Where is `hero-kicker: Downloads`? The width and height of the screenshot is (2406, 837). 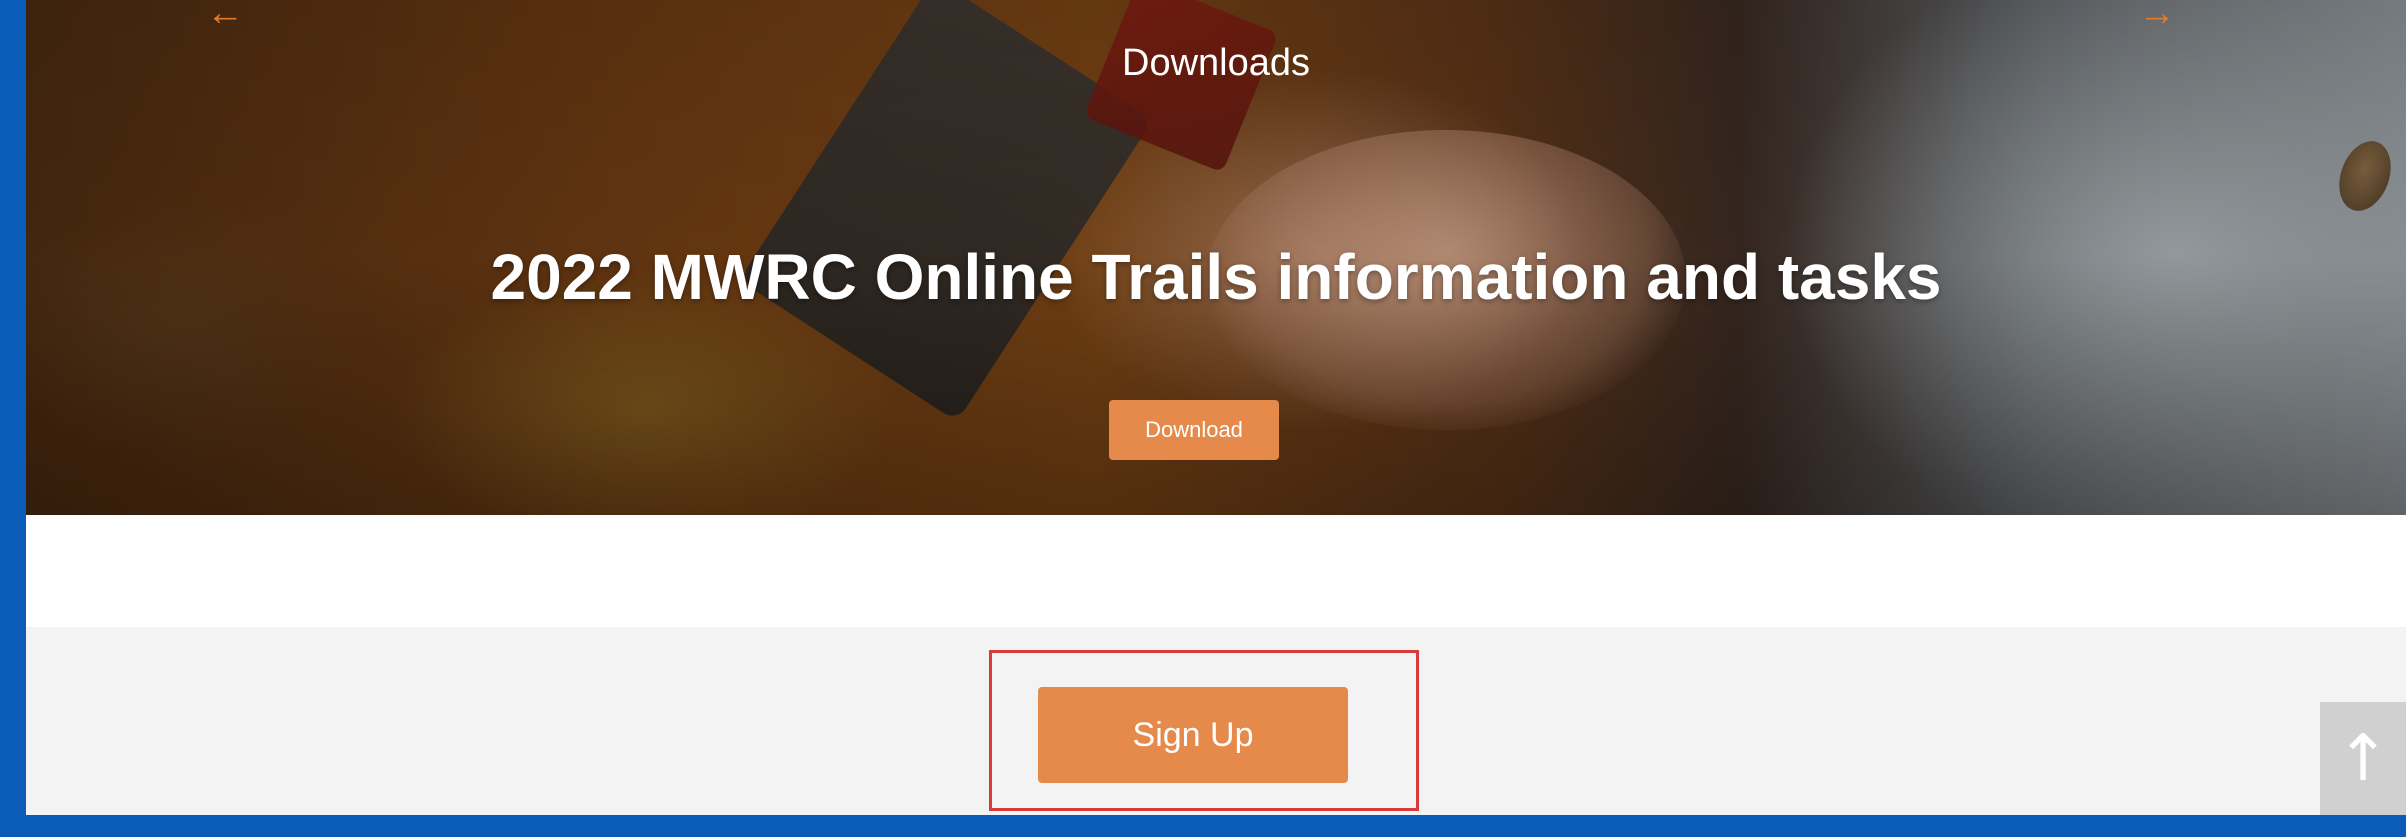 hero-kicker: Downloads is located at coordinates (1216, 63).